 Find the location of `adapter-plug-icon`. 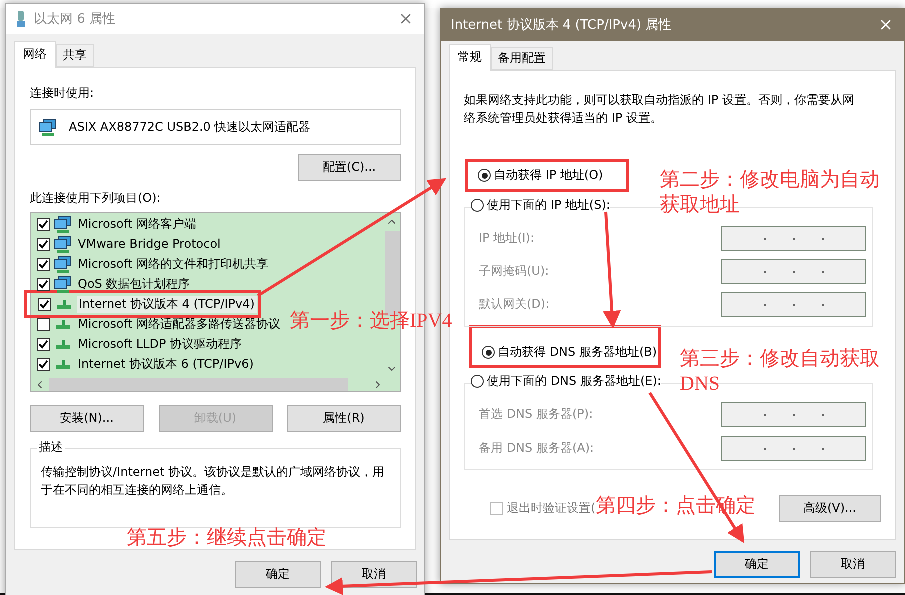

adapter-plug-icon is located at coordinates (21, 19).